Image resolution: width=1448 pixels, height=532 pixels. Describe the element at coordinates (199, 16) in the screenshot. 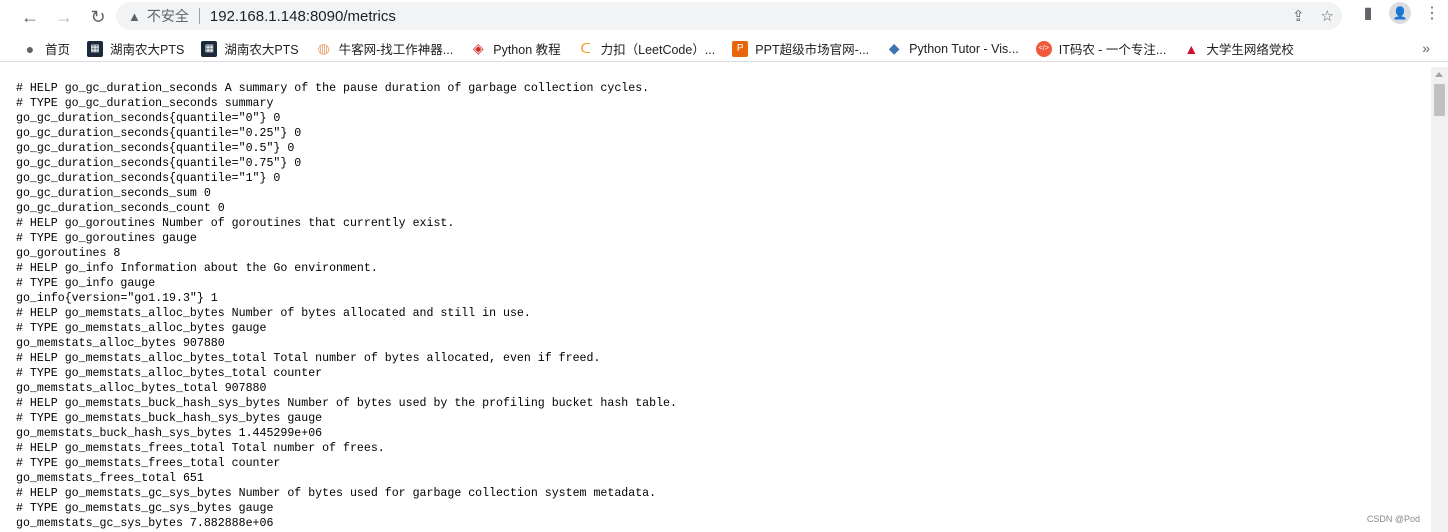

I see `divider` at that location.